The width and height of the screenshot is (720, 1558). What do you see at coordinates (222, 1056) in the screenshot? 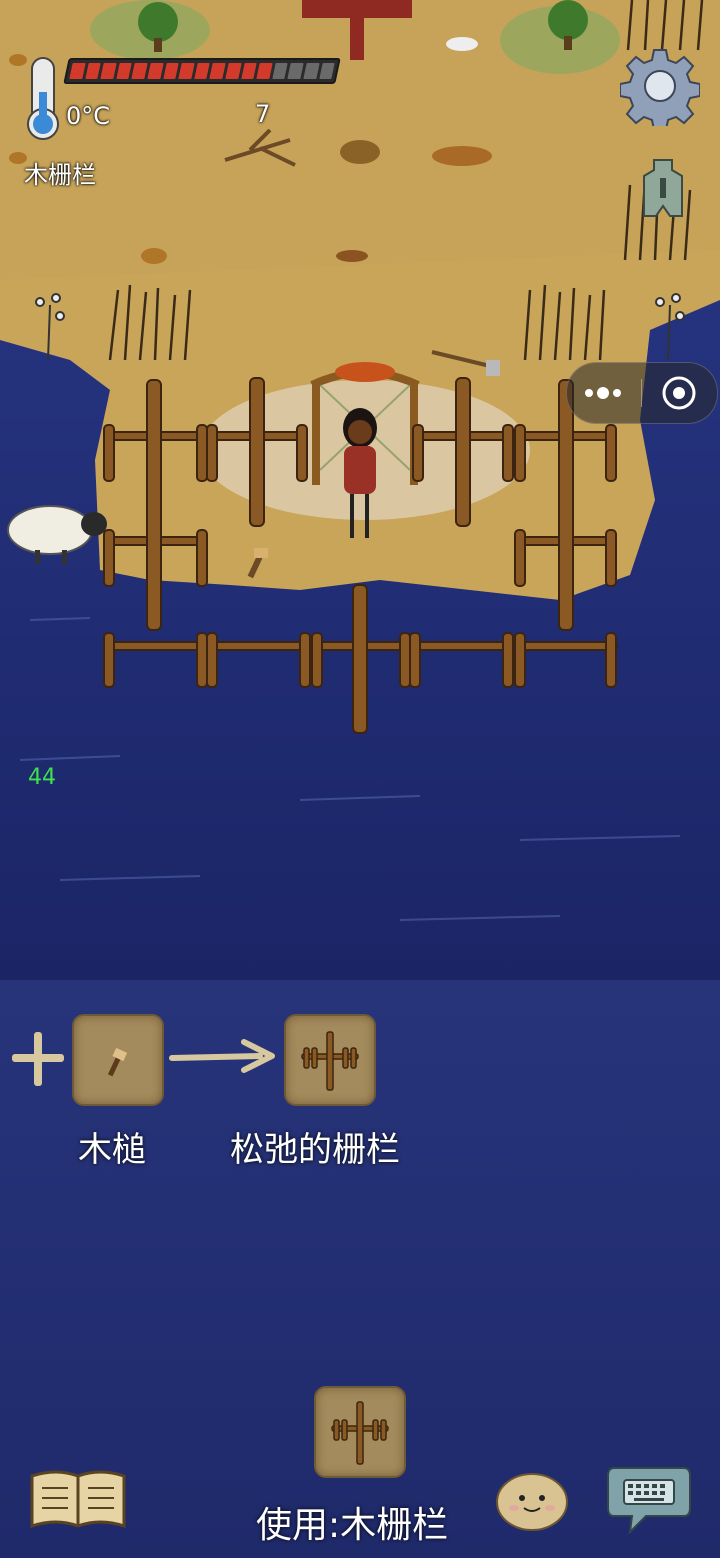
I see `arrow-right-icon` at bounding box center [222, 1056].